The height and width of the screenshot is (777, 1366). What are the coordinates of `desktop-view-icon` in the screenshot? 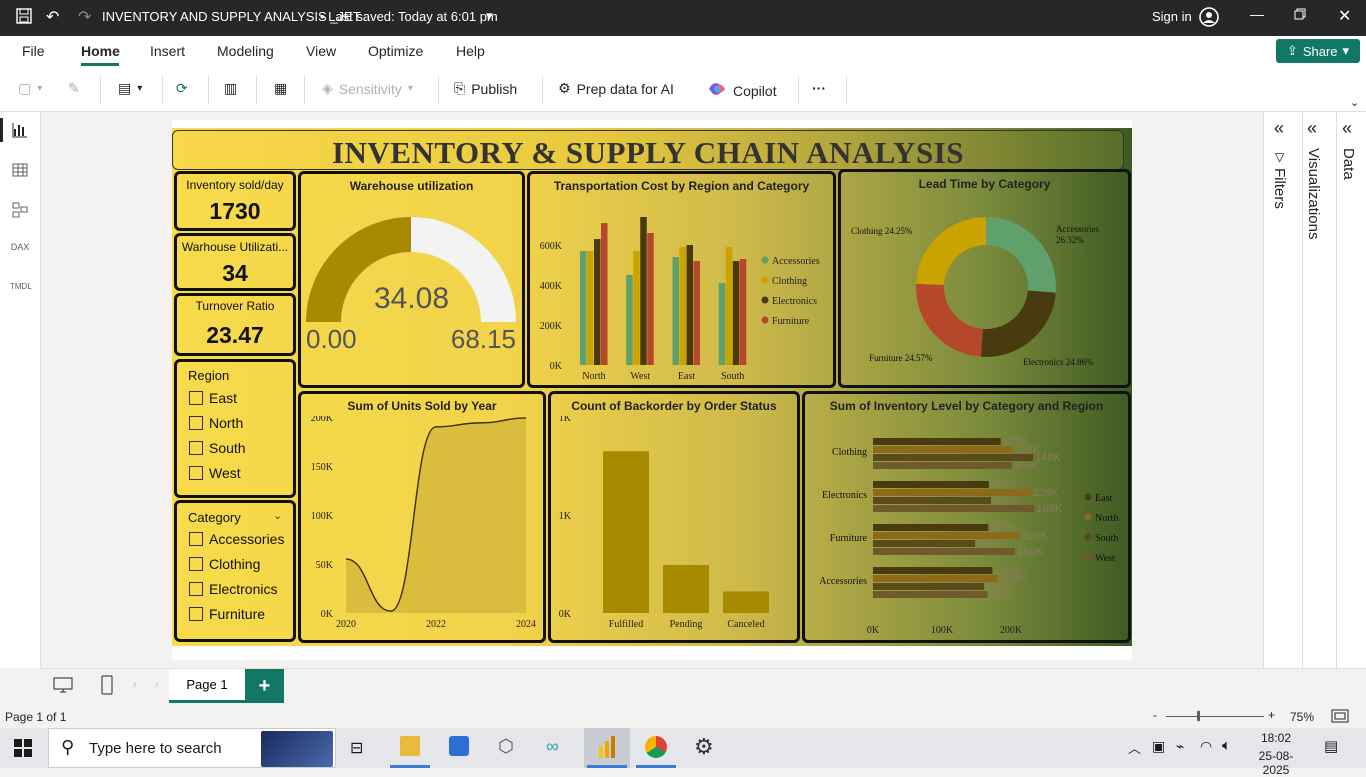 It's located at (63, 687).